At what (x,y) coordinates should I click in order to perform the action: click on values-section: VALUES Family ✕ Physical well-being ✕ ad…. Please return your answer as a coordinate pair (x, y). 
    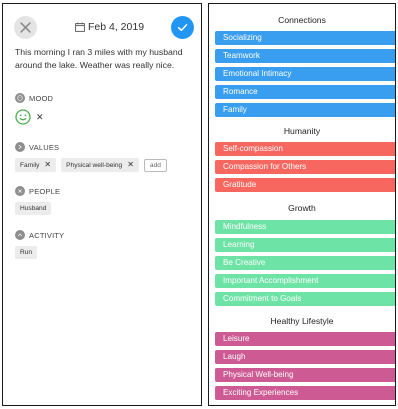
    Looking at the image, I should click on (108, 157).